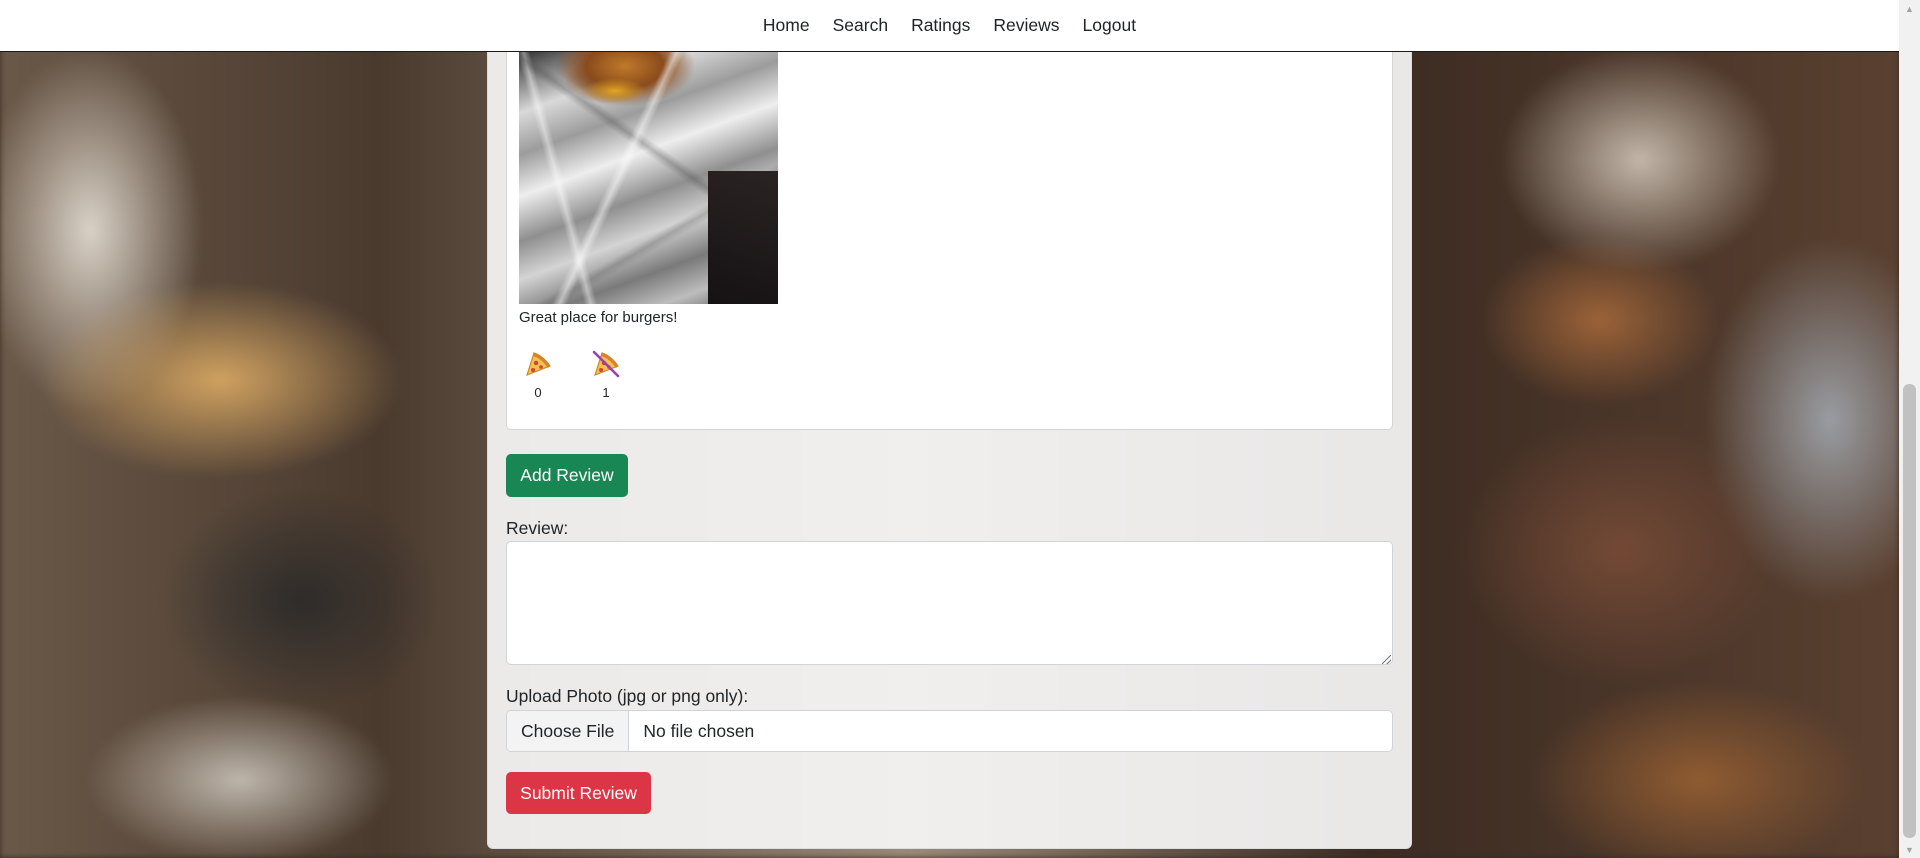 Image resolution: width=1920 pixels, height=858 pixels. What do you see at coordinates (538, 392) in the screenshot?
I see `upvote-count: 0` at bounding box center [538, 392].